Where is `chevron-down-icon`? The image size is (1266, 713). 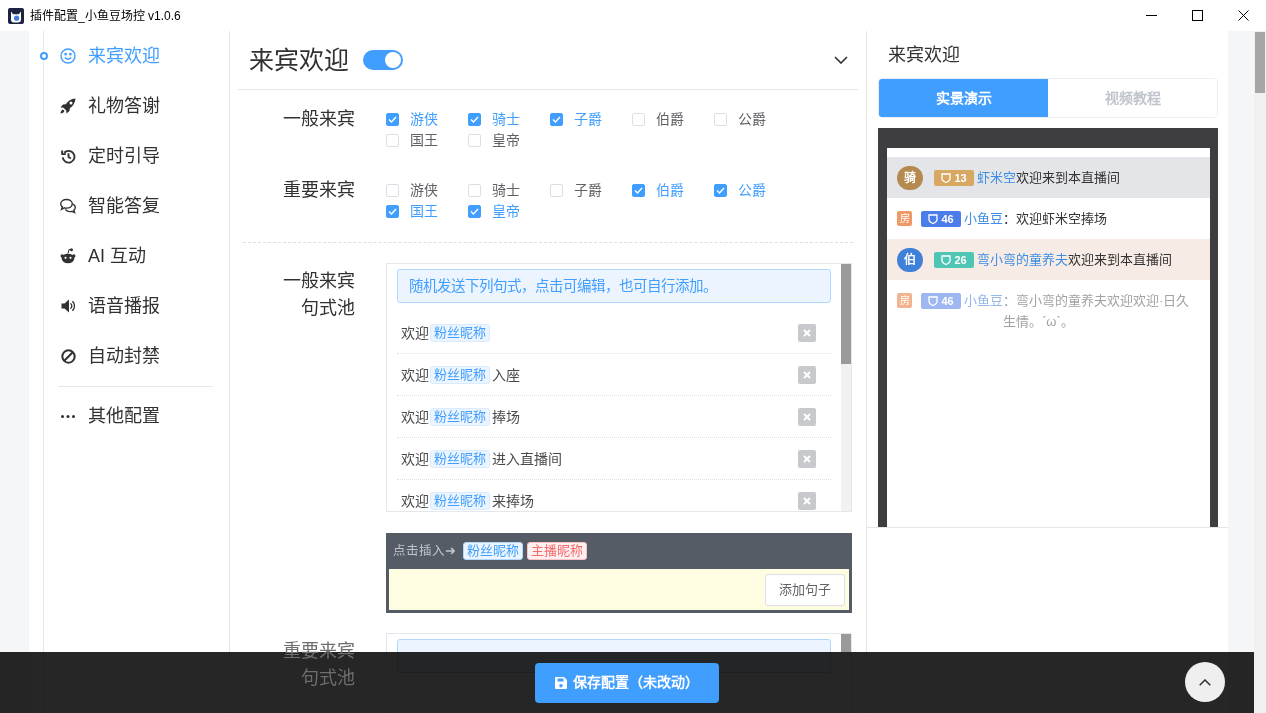 chevron-down-icon is located at coordinates (841, 60).